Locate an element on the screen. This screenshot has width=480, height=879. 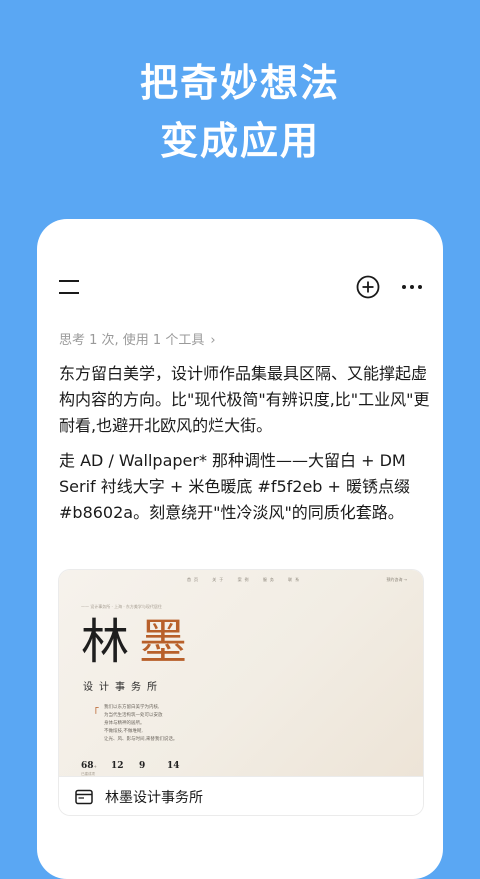
preview-nav-item: 联系 is located at coordinates (295, 579).